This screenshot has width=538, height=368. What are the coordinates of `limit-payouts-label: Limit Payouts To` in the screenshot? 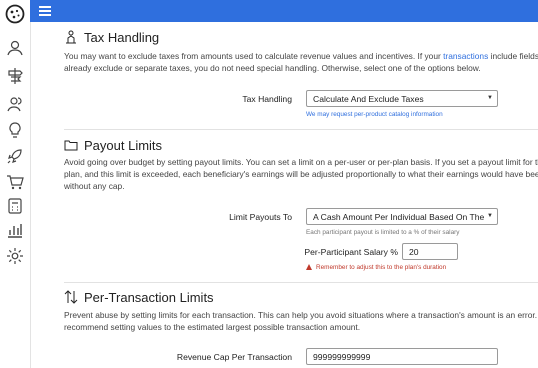 It's located at (260, 217).